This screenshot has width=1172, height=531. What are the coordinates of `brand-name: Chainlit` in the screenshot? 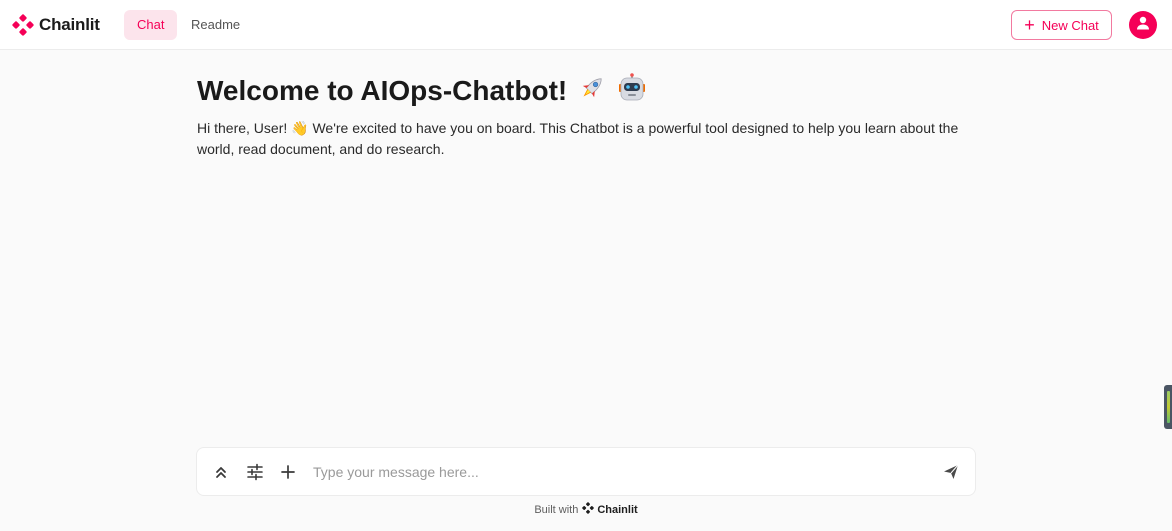 It's located at (69, 24).